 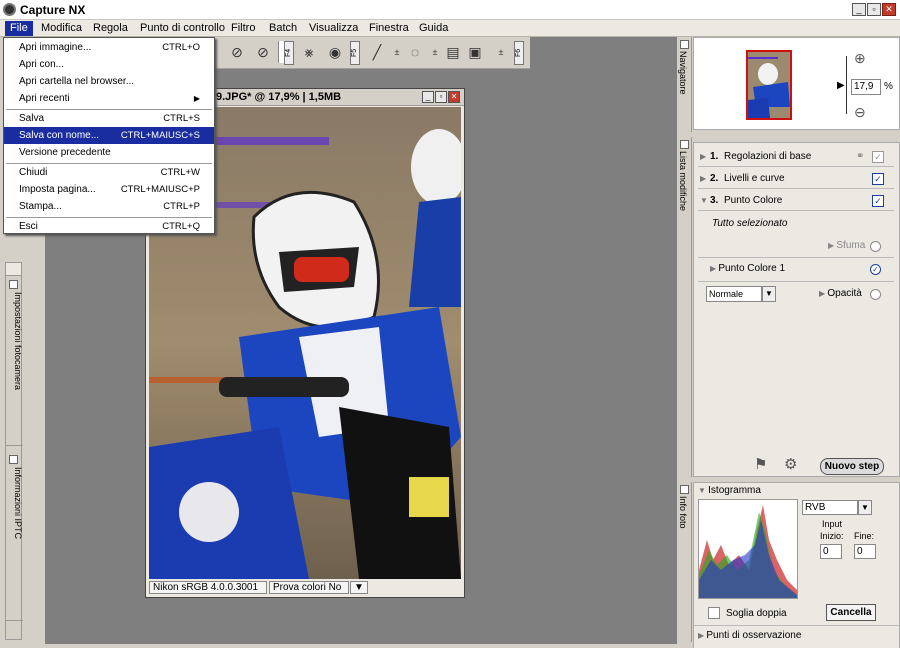 What do you see at coordinates (790, 464) in the screenshot?
I see `gear-icon: ⚙` at bounding box center [790, 464].